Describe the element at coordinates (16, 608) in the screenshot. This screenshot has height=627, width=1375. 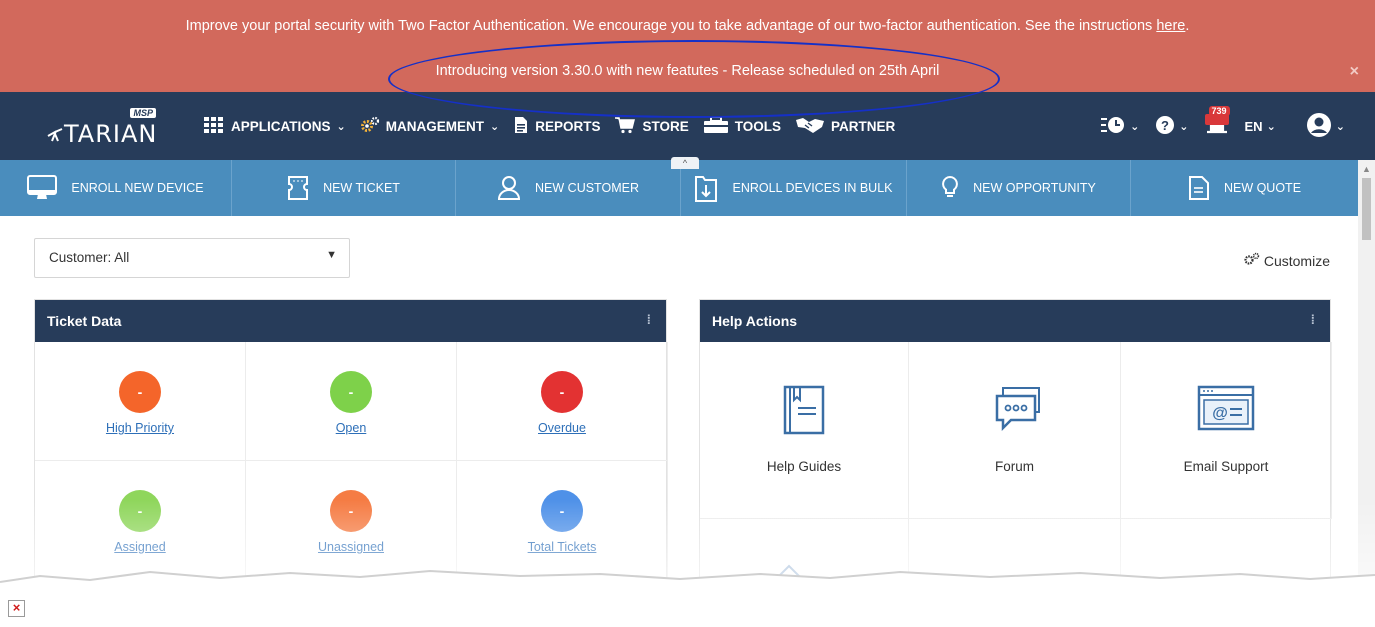
I see `broken-image-icon: ×` at that location.